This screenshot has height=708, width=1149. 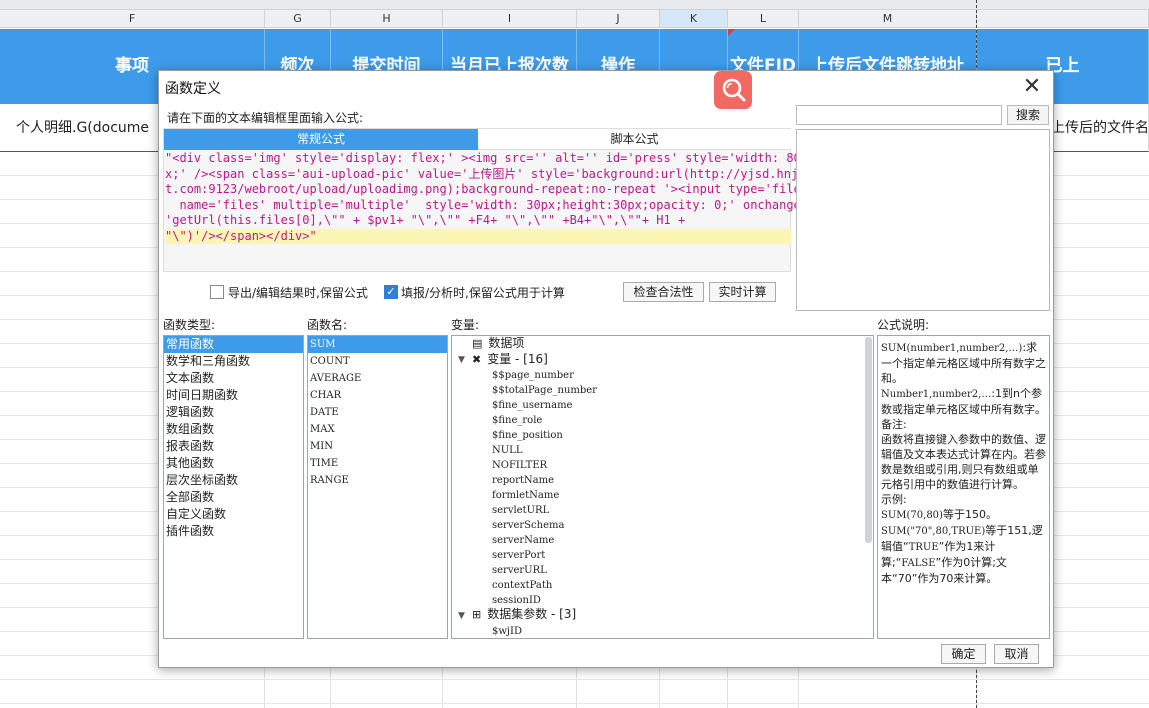 What do you see at coordinates (377, 429) in the screenshot?
I see `list-item: MAX` at bounding box center [377, 429].